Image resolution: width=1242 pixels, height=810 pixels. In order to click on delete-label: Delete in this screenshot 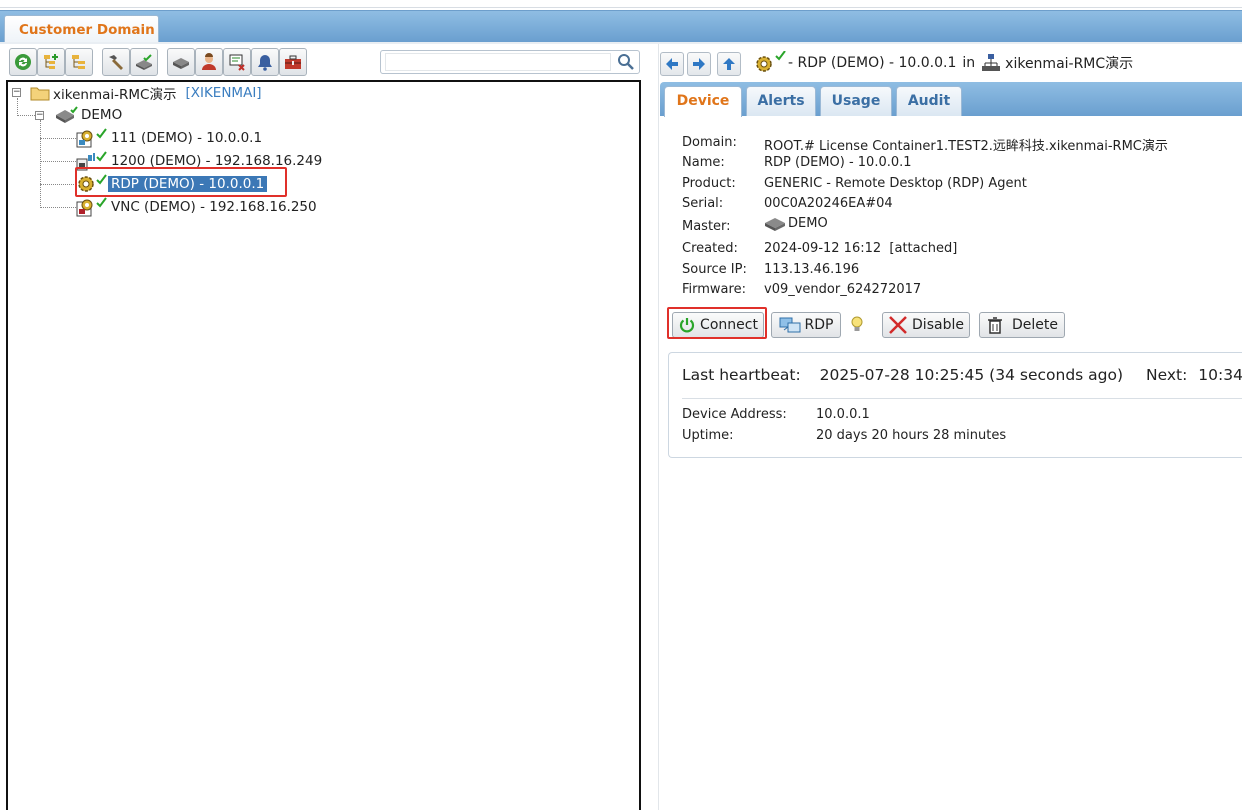, I will do `click(1035, 325)`.